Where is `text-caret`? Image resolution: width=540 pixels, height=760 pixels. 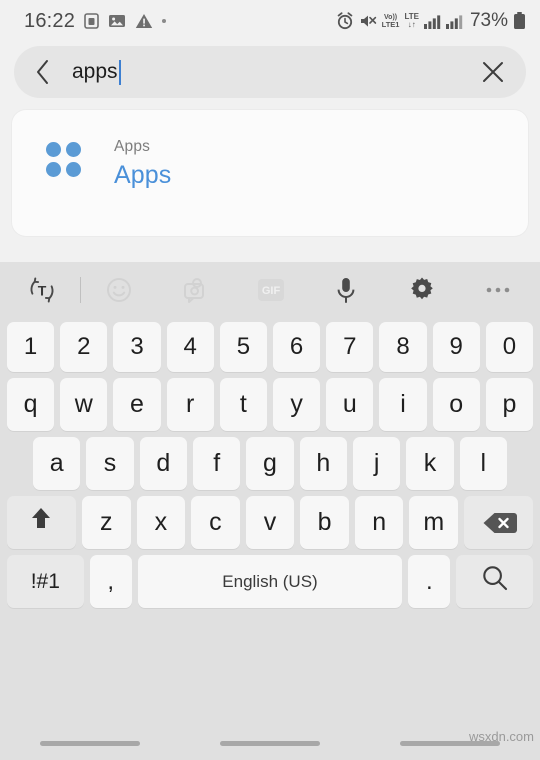
text-caret is located at coordinates (119, 72).